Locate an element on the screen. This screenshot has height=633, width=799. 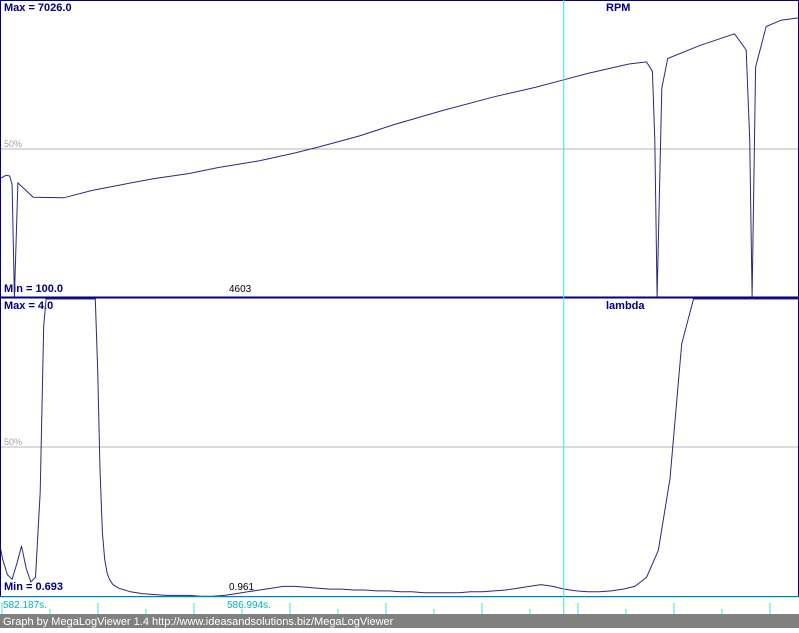
time-cursor-label: 586.994s. is located at coordinates (249, 605).